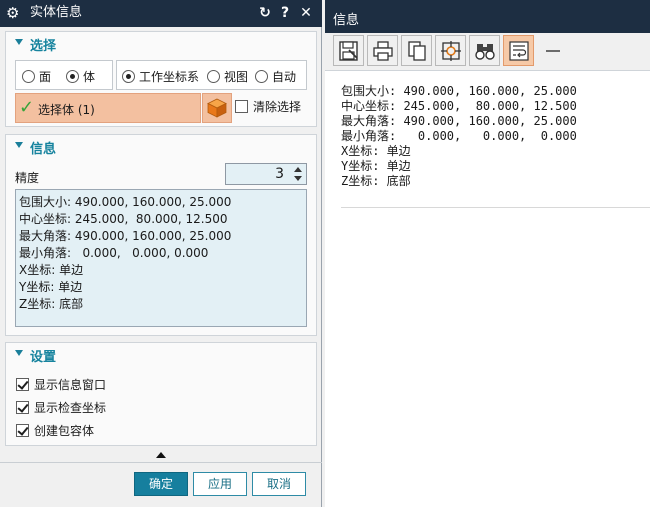 Image resolution: width=650 pixels, height=507 pixels. I want to click on radio-auto: 自动, so click(275, 76).